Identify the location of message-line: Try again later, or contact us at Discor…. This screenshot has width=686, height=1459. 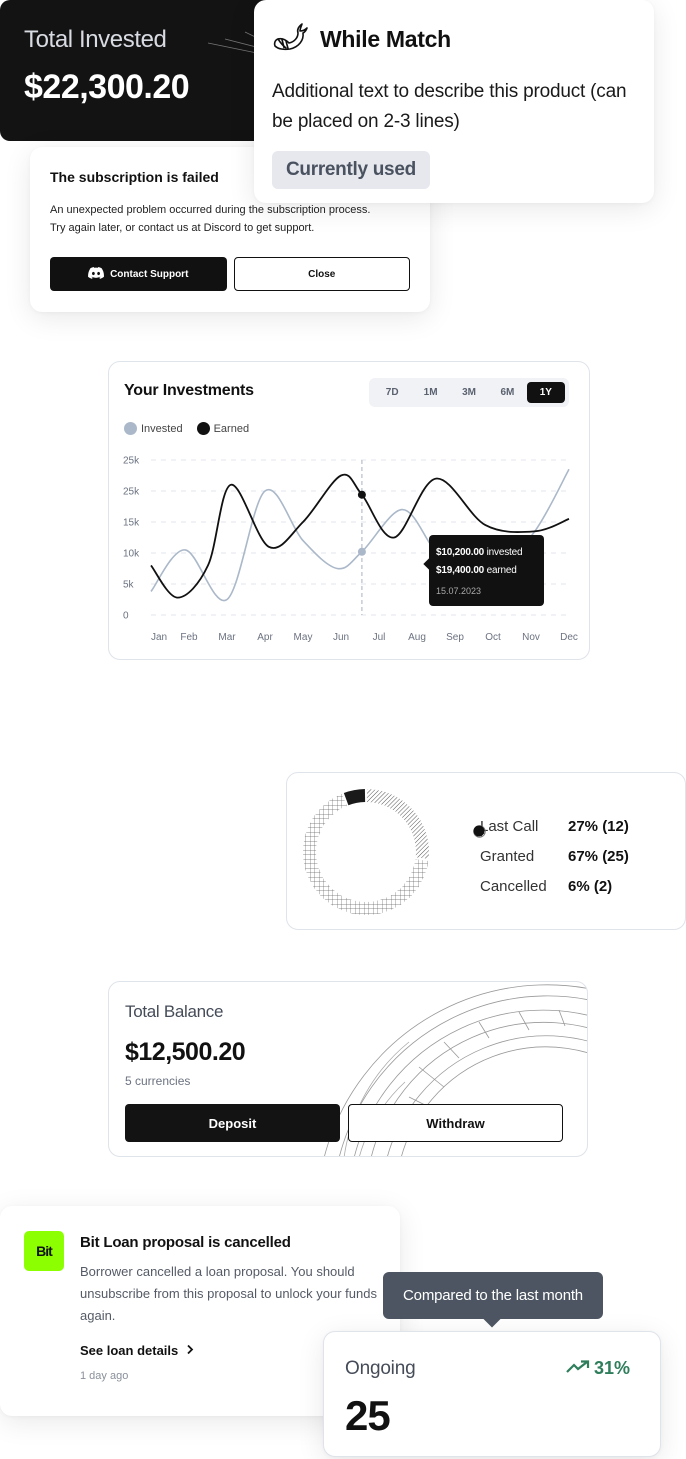
(182, 228).